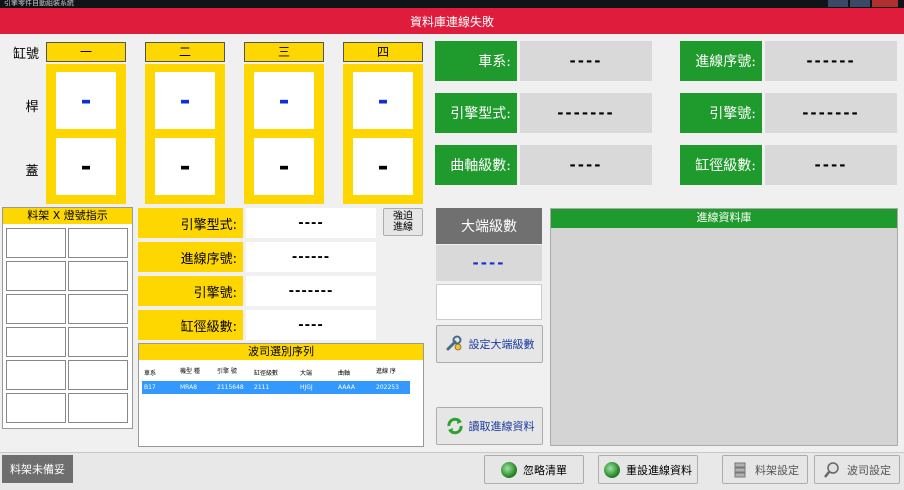 The width and height of the screenshot is (904, 490). Describe the element at coordinates (311, 291) in the screenshot. I see `mid-engine-no-value: -------` at that location.